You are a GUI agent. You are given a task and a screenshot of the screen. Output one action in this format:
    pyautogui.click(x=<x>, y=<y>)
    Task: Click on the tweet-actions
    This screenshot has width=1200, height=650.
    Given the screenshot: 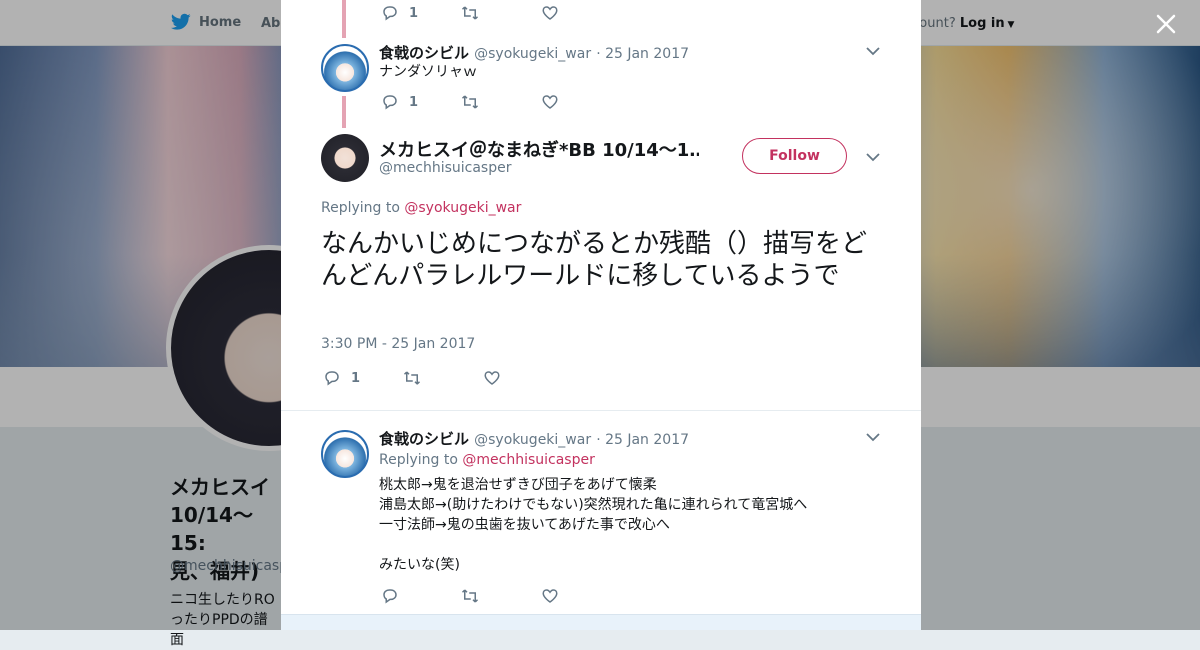 What is the action you would take?
    pyautogui.click(x=501, y=596)
    